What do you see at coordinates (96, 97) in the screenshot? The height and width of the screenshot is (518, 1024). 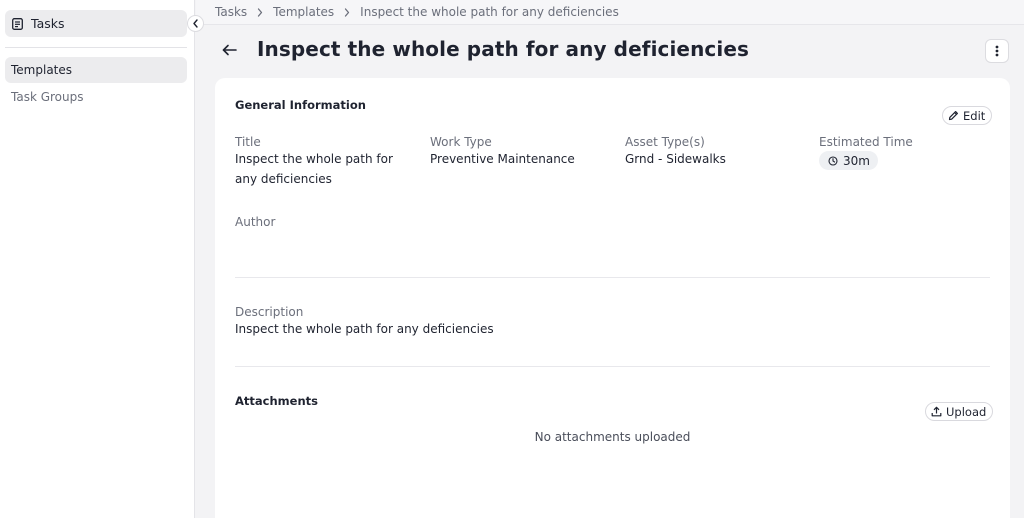 I see `sidebar-item-task-groups: Task Groups` at bounding box center [96, 97].